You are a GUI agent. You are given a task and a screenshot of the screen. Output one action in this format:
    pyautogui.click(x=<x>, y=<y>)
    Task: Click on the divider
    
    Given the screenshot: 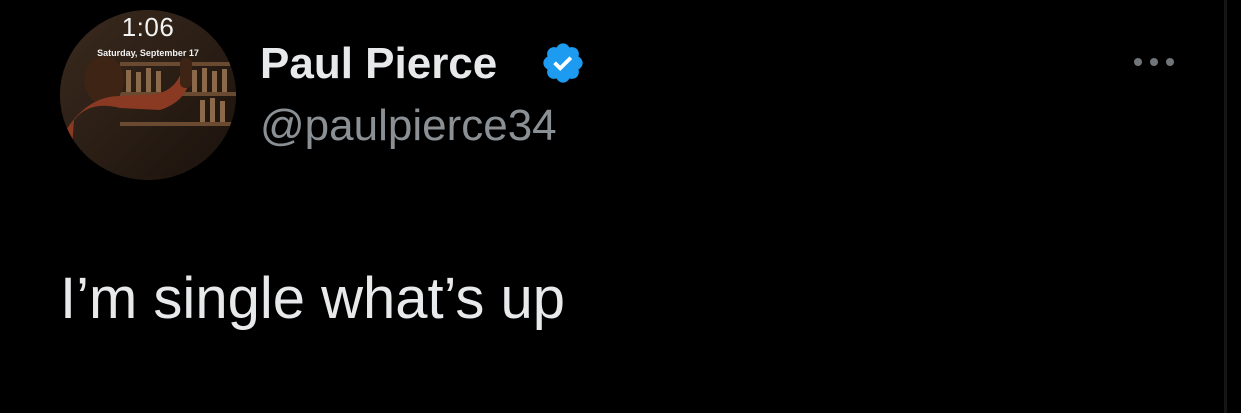 What is the action you would take?
    pyautogui.click(x=1225, y=206)
    